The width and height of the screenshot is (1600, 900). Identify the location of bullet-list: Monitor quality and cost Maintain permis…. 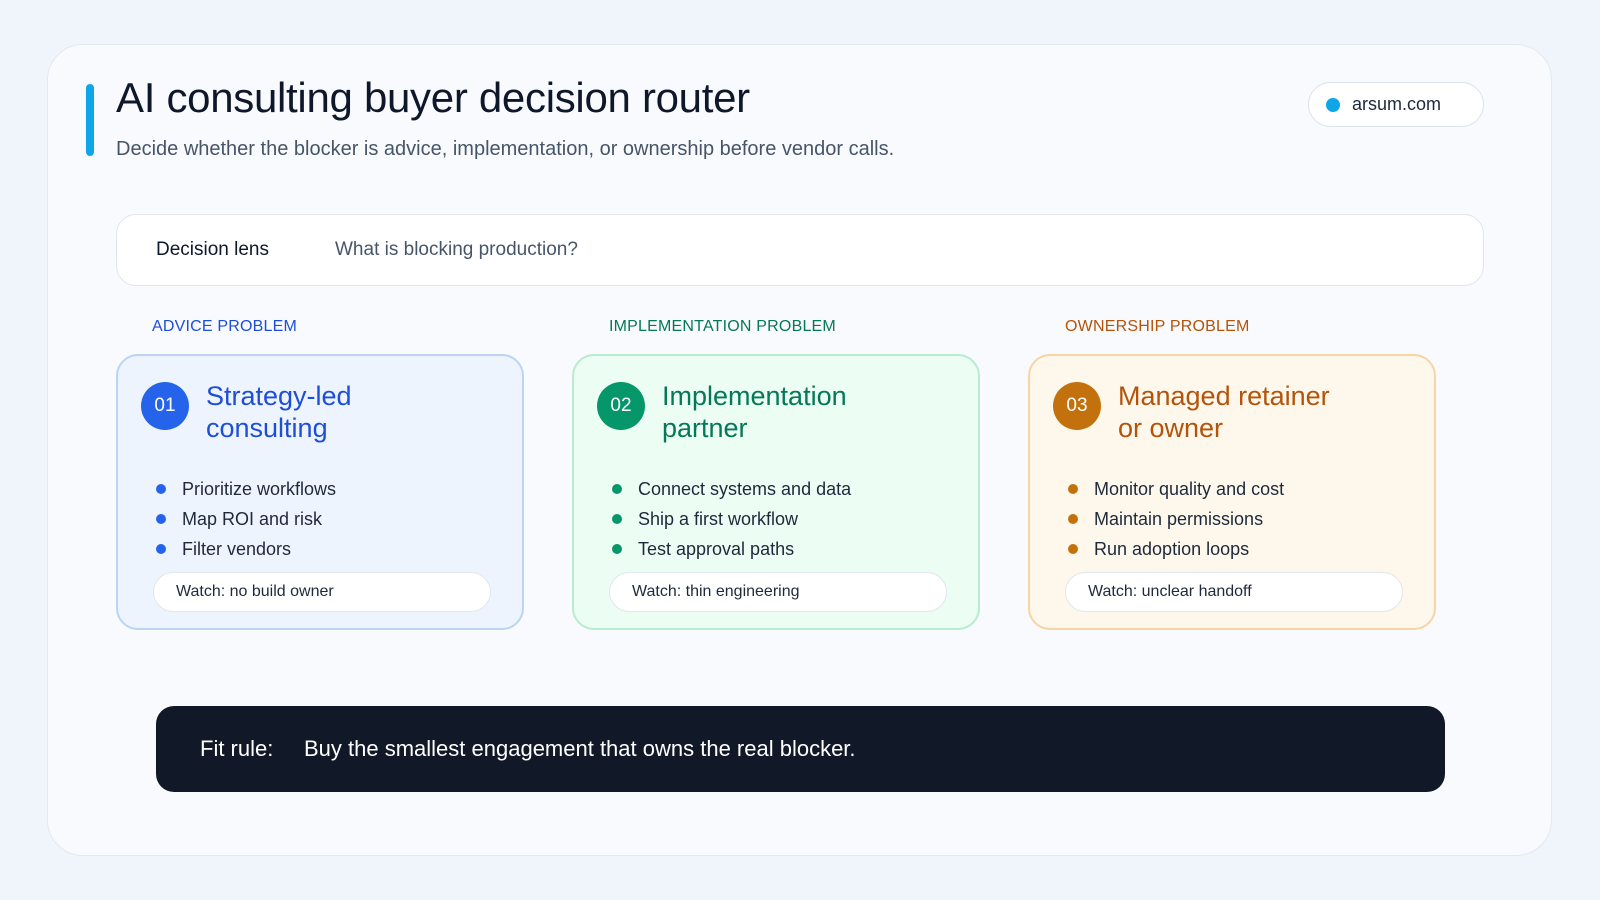
(1176, 519).